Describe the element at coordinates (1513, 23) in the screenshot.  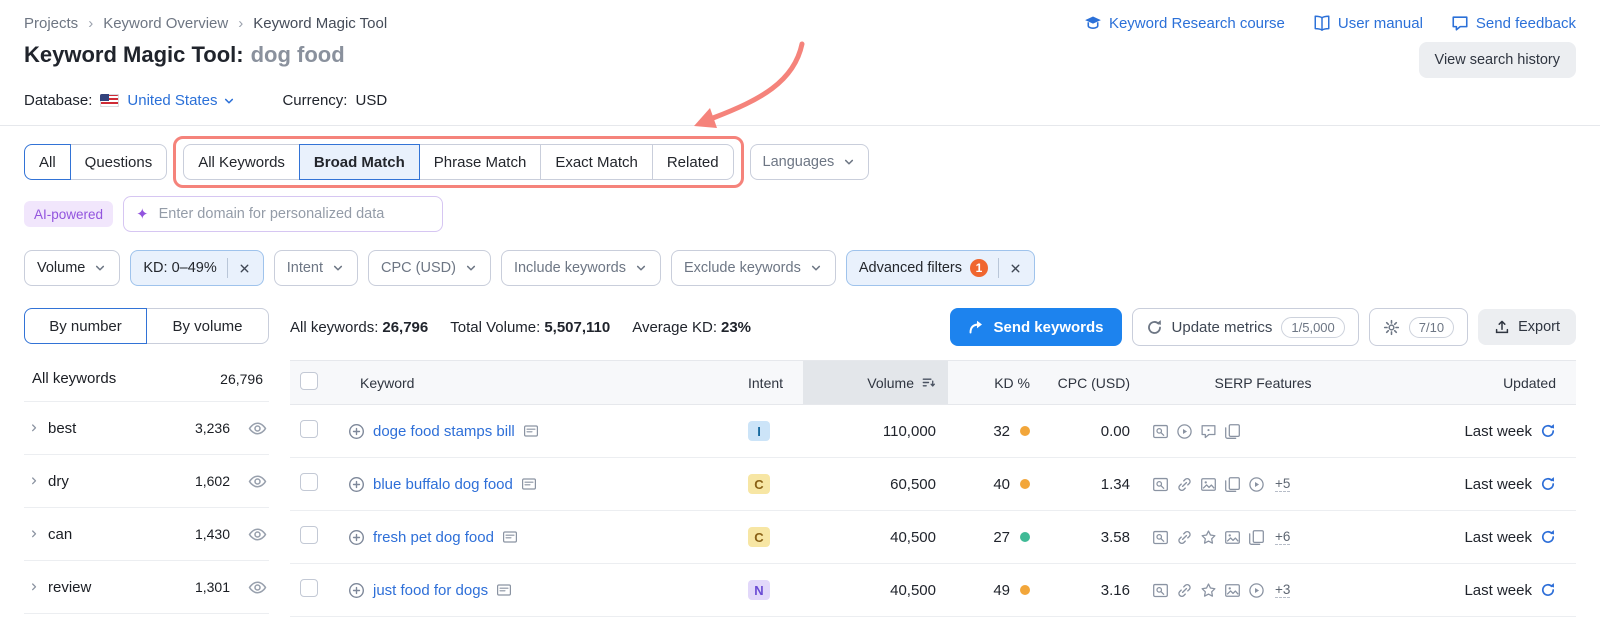
I see `send-feedback-link: Send feedback` at that location.